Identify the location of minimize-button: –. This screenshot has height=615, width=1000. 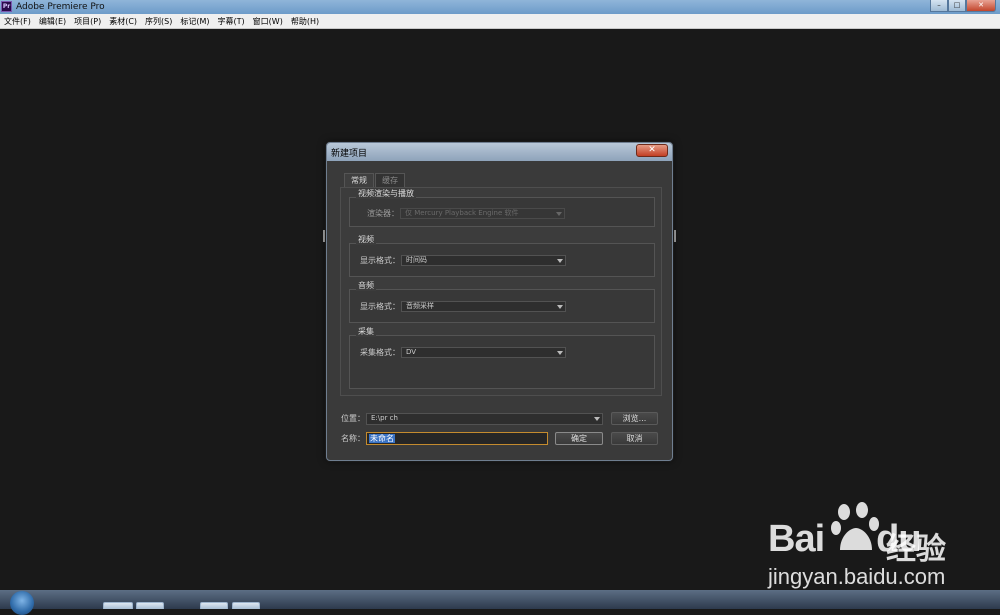
(939, 6).